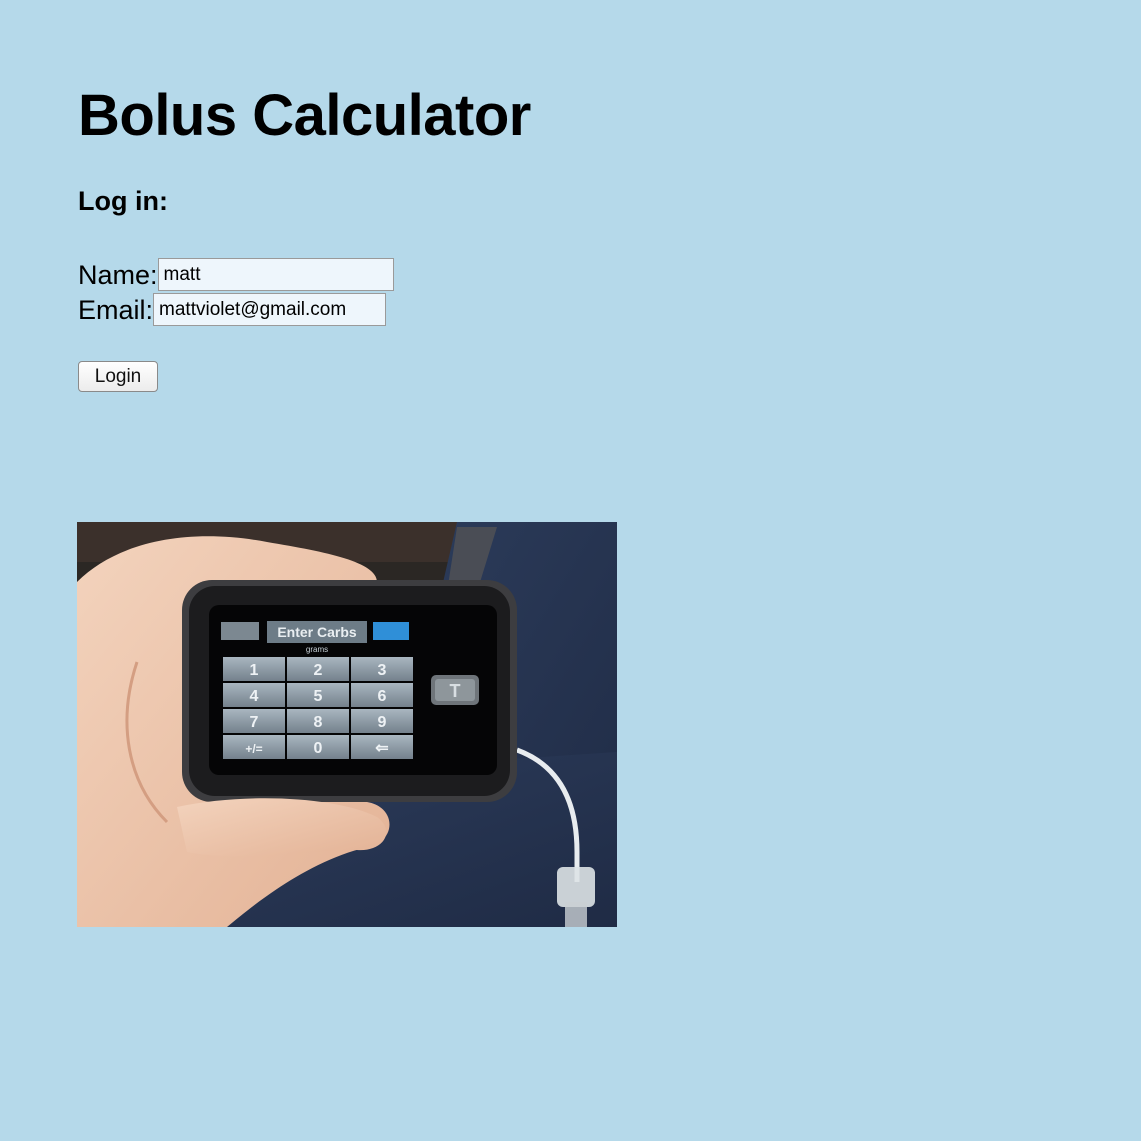  Describe the element at coordinates (270, 309) in the screenshot. I see `email-input` at that location.